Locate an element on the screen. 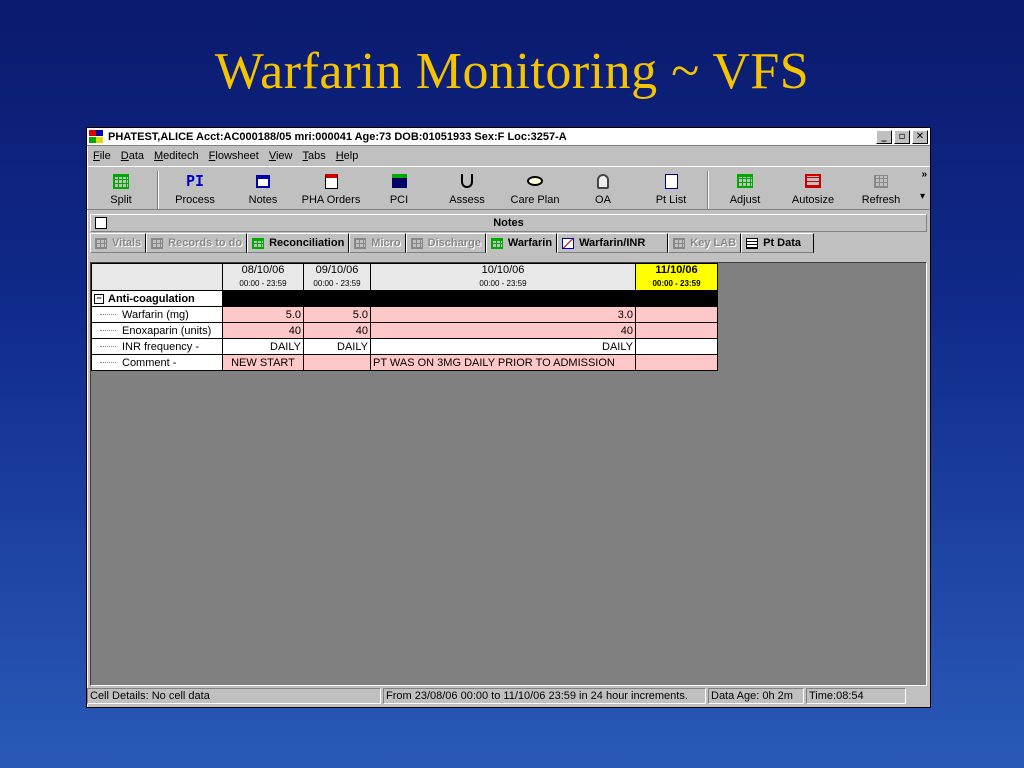  process-button: PI Process is located at coordinates (195, 188).